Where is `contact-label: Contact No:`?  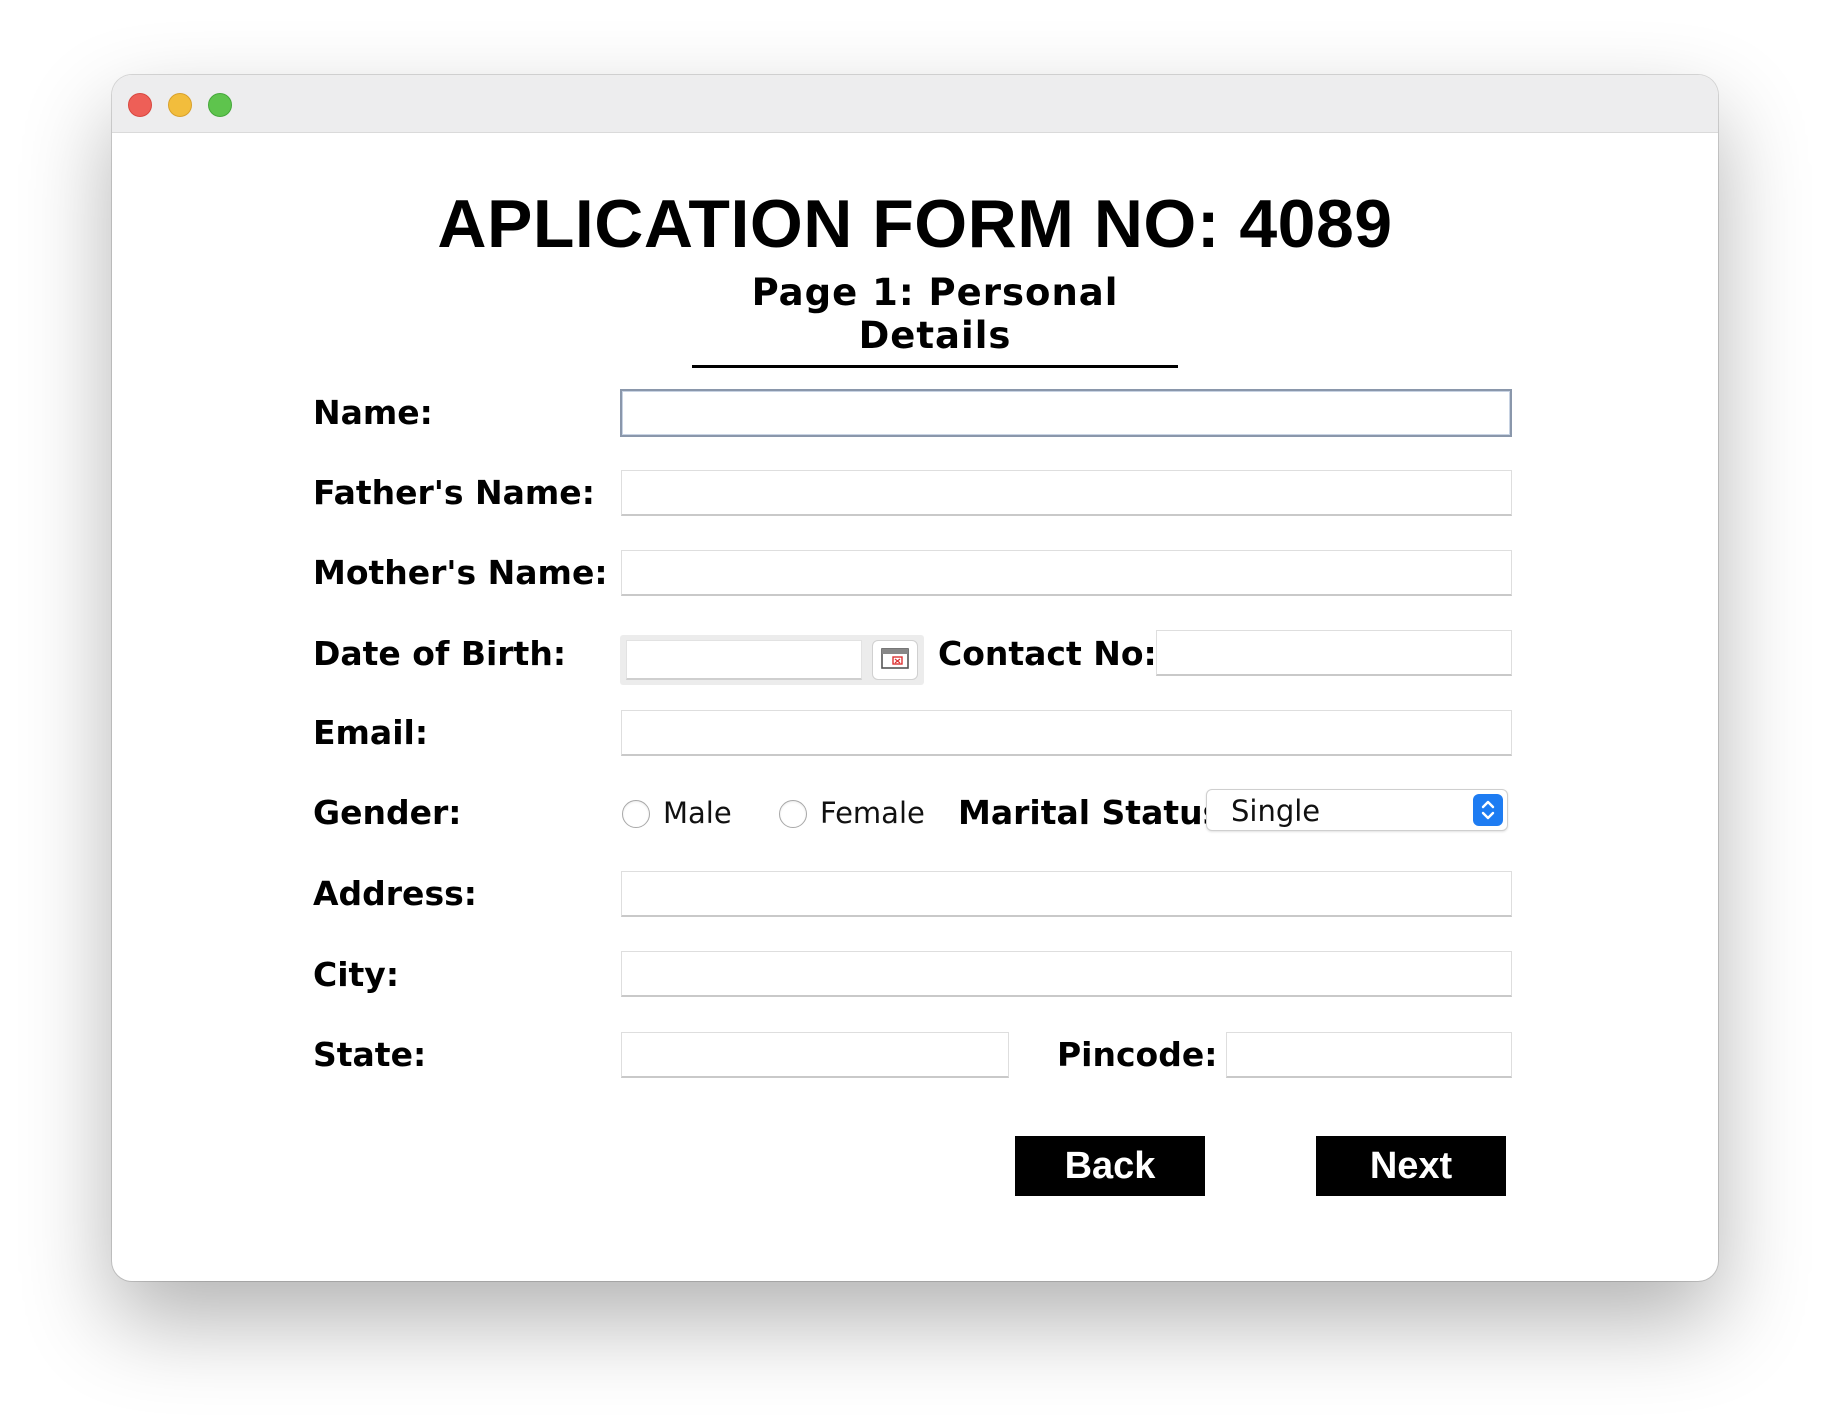
contact-label: Contact No: is located at coordinates (1047, 653).